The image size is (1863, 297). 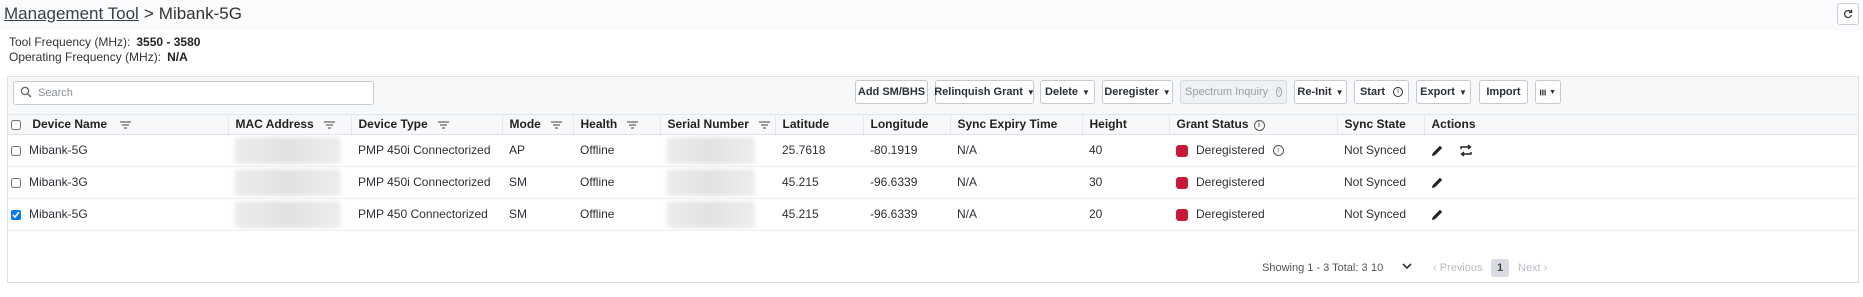 I want to click on page-size-select: 10, so click(x=1377, y=268).